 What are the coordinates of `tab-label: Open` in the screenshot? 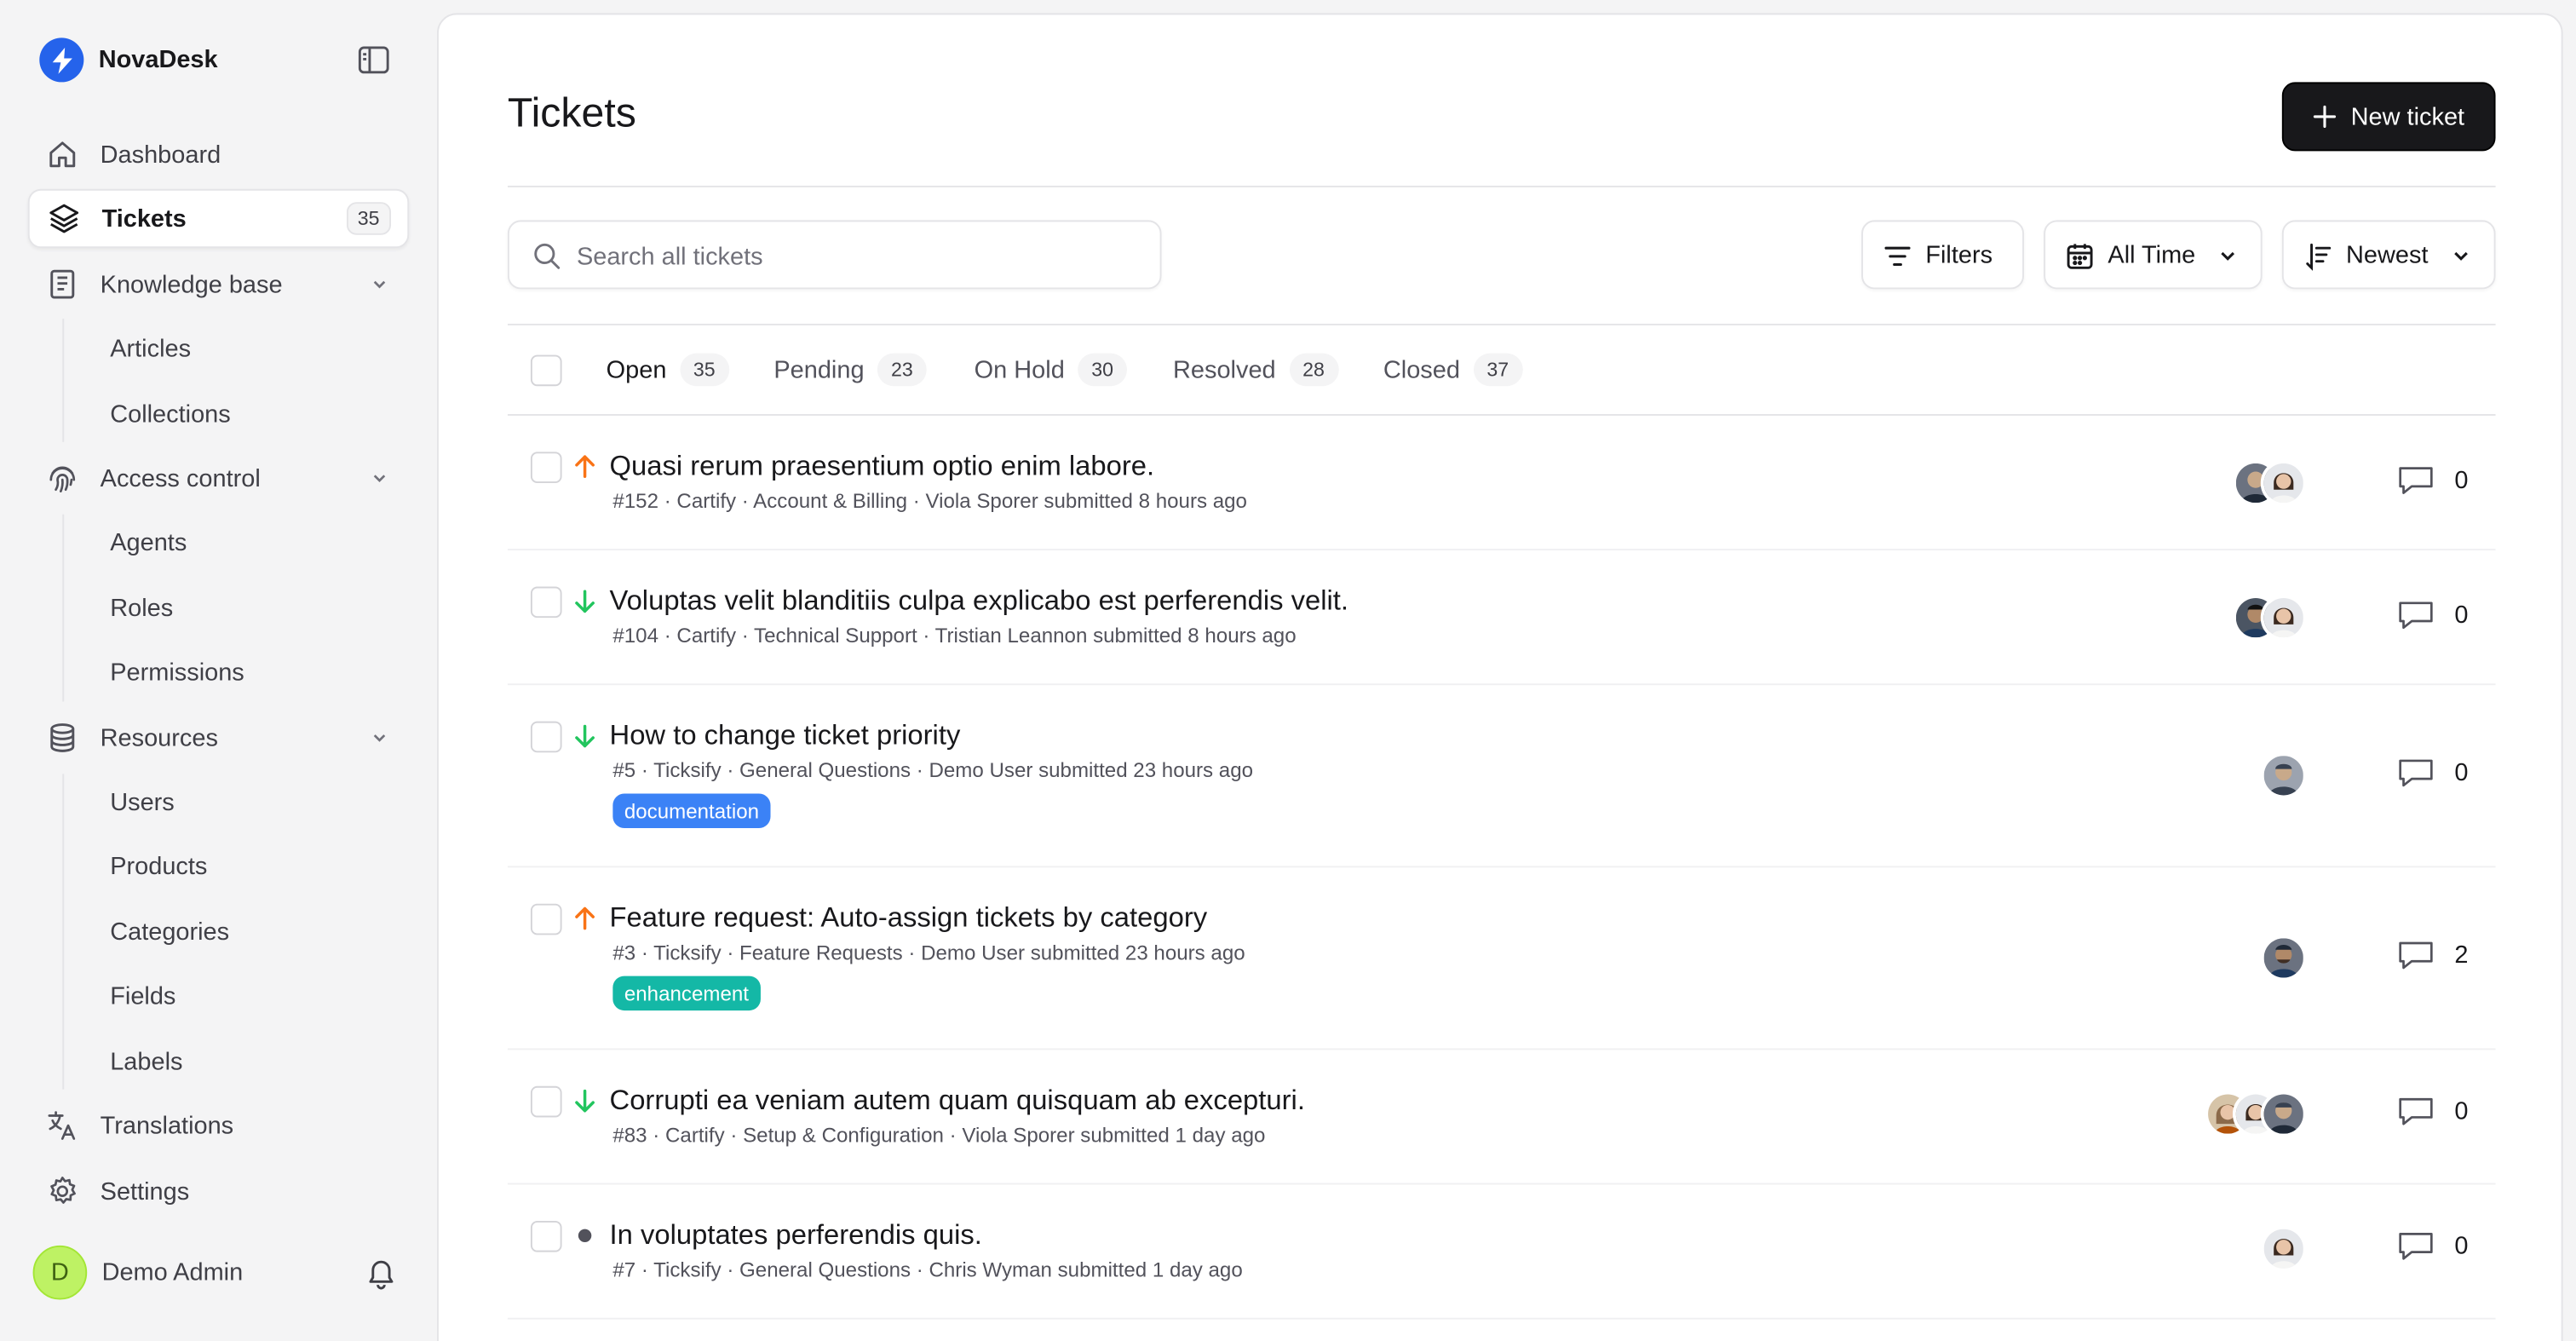 It's located at (637, 370).